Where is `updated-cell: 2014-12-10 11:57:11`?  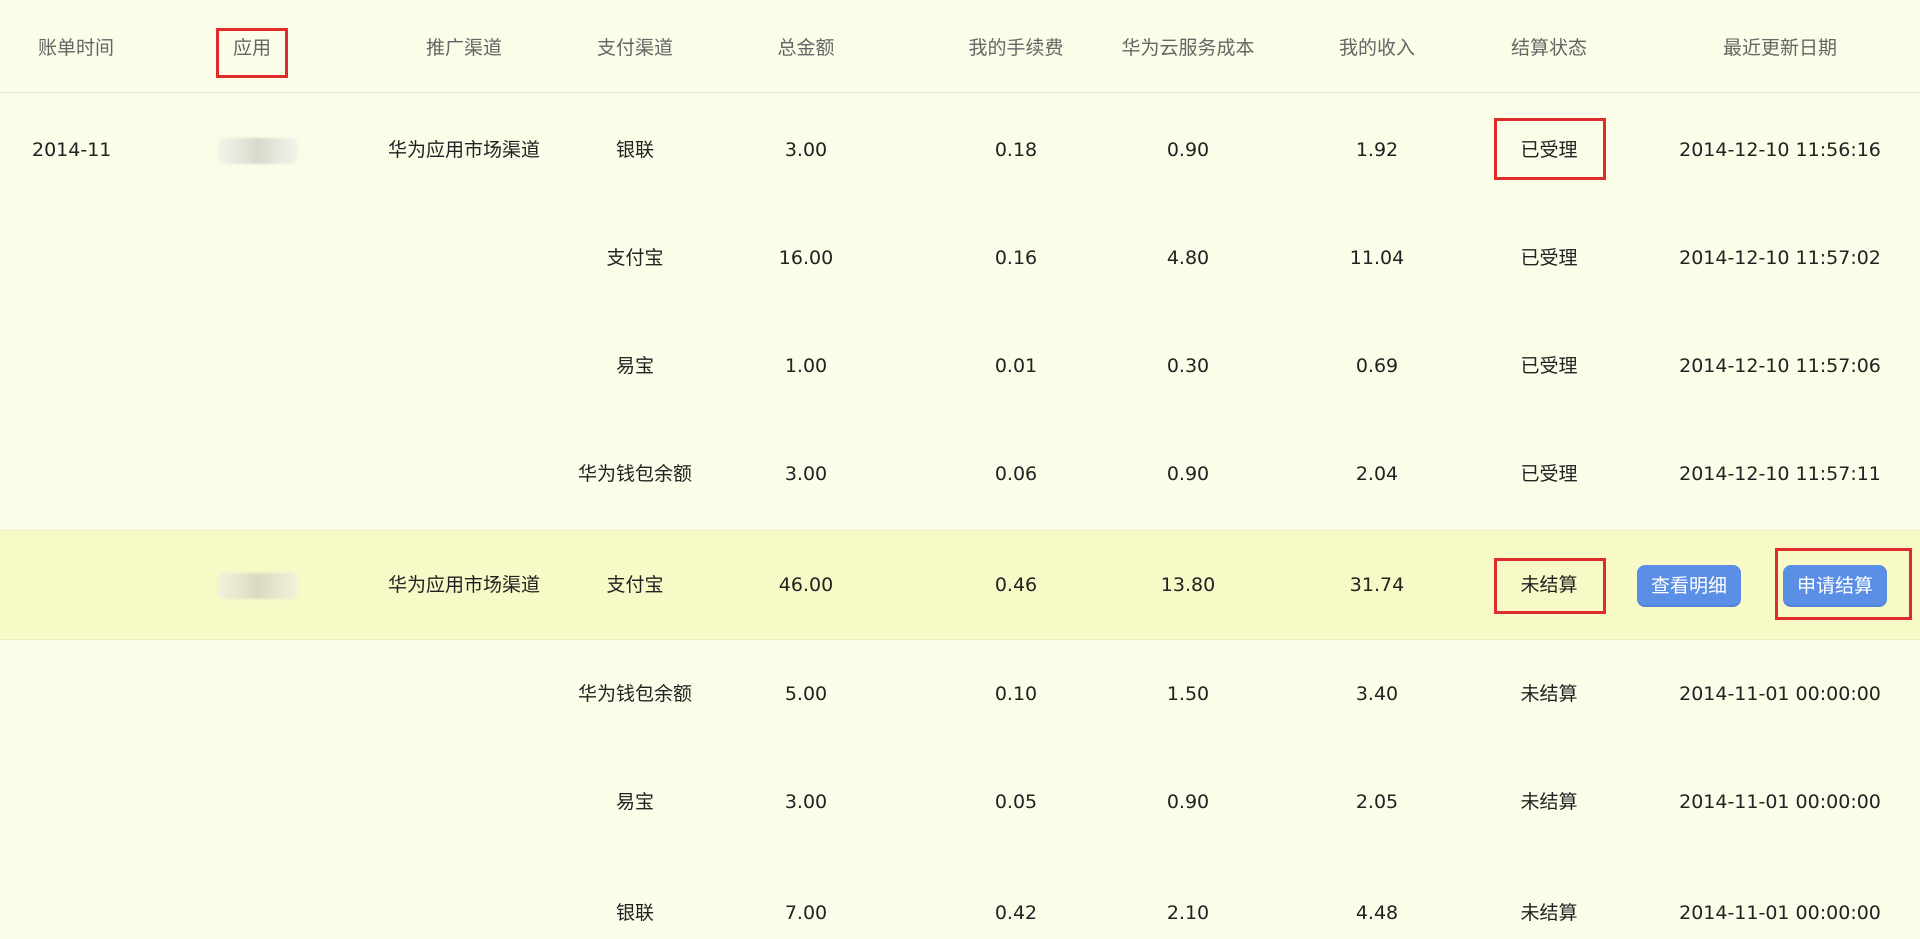
updated-cell: 2014-12-10 11:57:11 is located at coordinates (1780, 474).